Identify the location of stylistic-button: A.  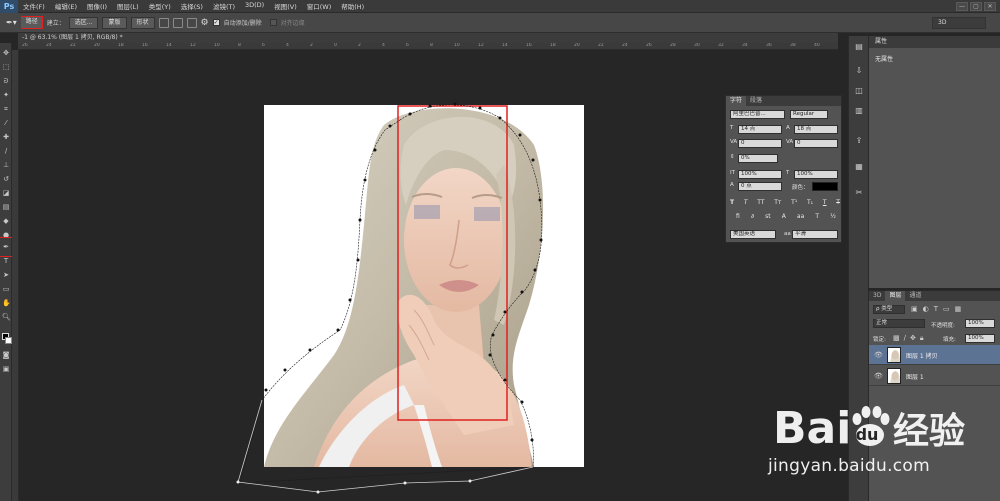
(784, 216).